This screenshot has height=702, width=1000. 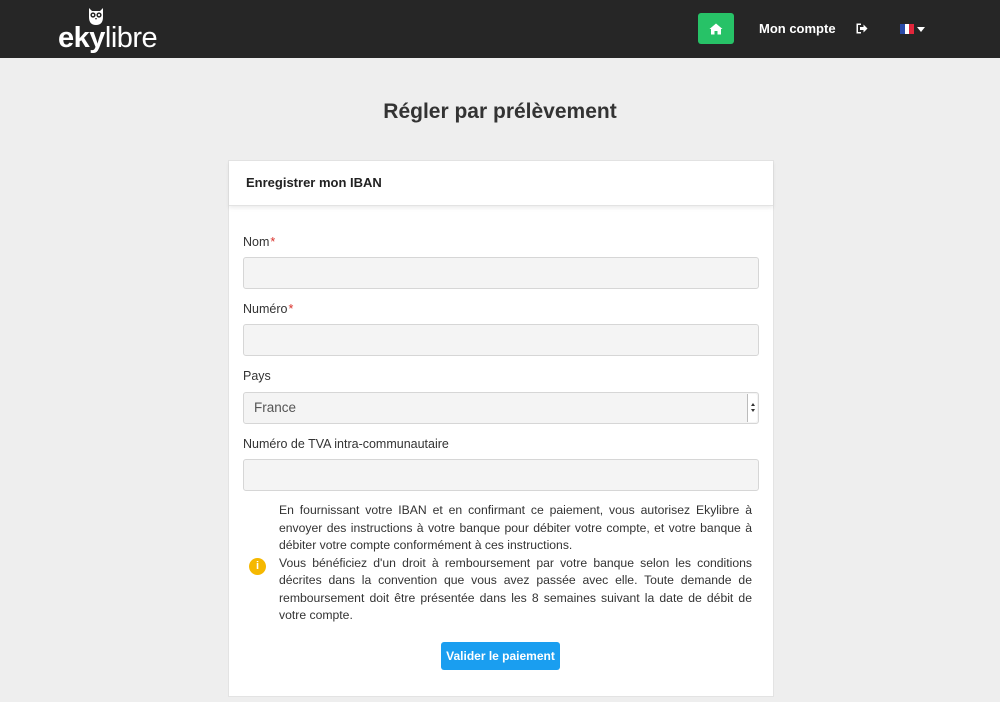 I want to click on language-dropdown, so click(x=912, y=29).